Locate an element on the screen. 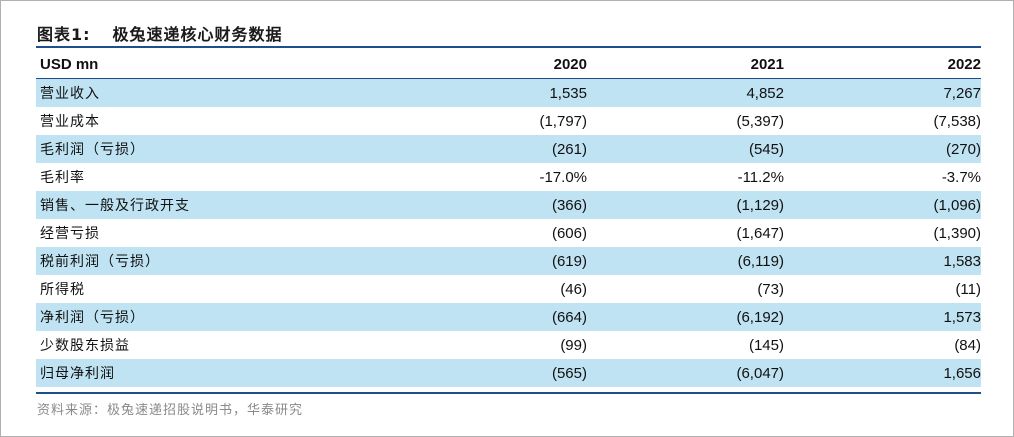 The width and height of the screenshot is (1014, 437). cell-value: (606) is located at coordinates (569, 233).